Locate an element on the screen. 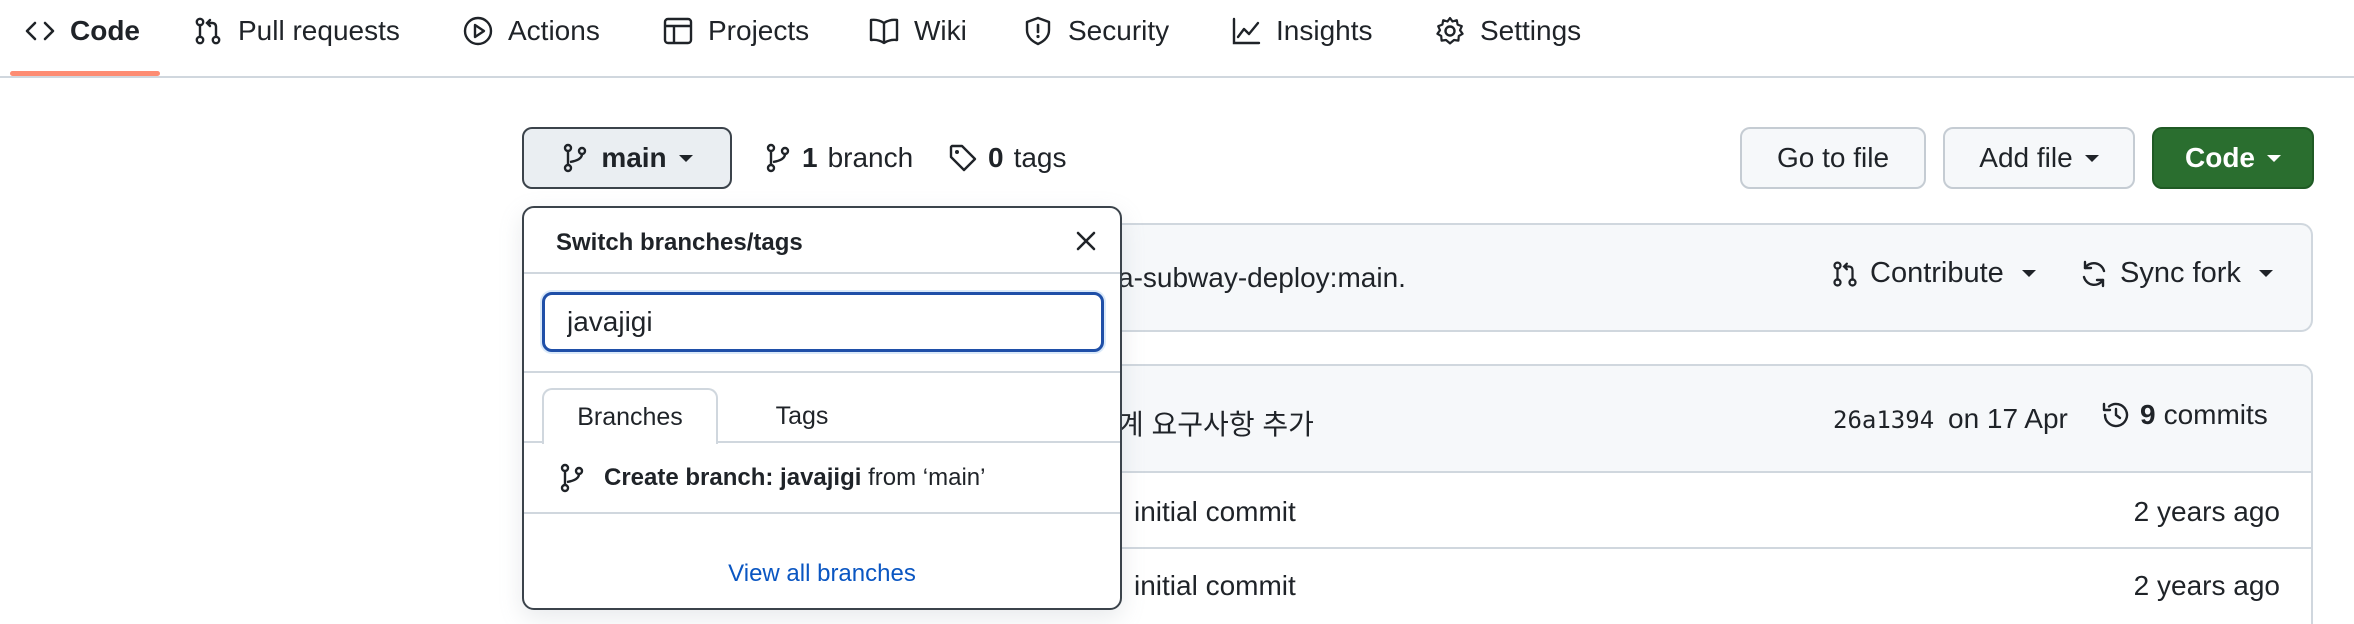  tab-pull-requests: Pull requests is located at coordinates (296, 31).